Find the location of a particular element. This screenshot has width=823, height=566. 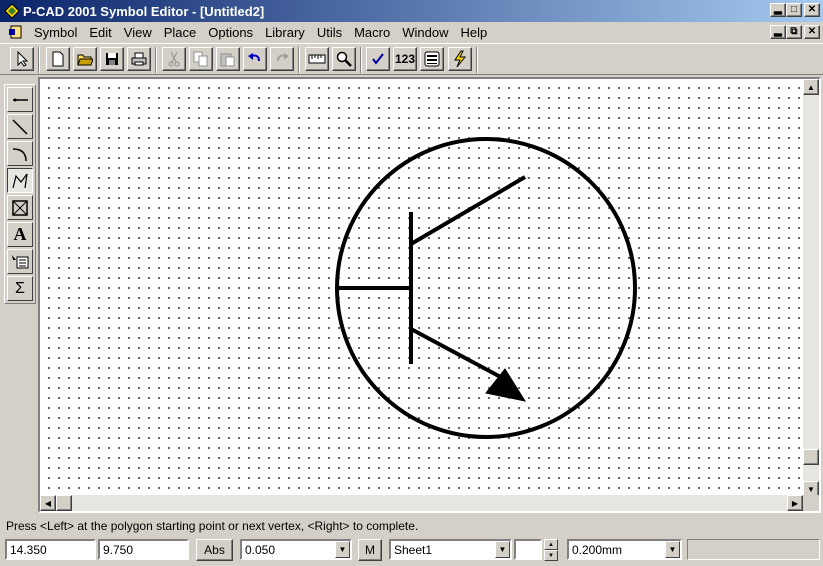

place-line-icon is located at coordinates (20, 126).